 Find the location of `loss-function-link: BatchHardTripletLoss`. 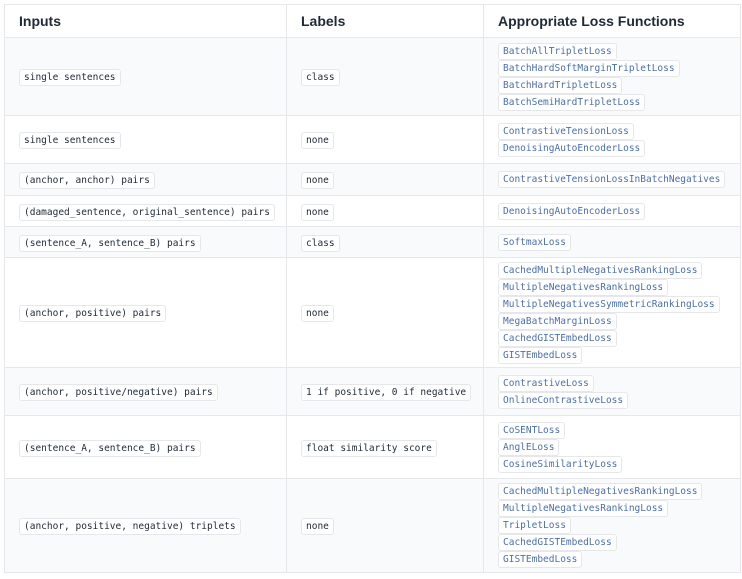

loss-function-link: BatchHardTripletLoss is located at coordinates (560, 85).